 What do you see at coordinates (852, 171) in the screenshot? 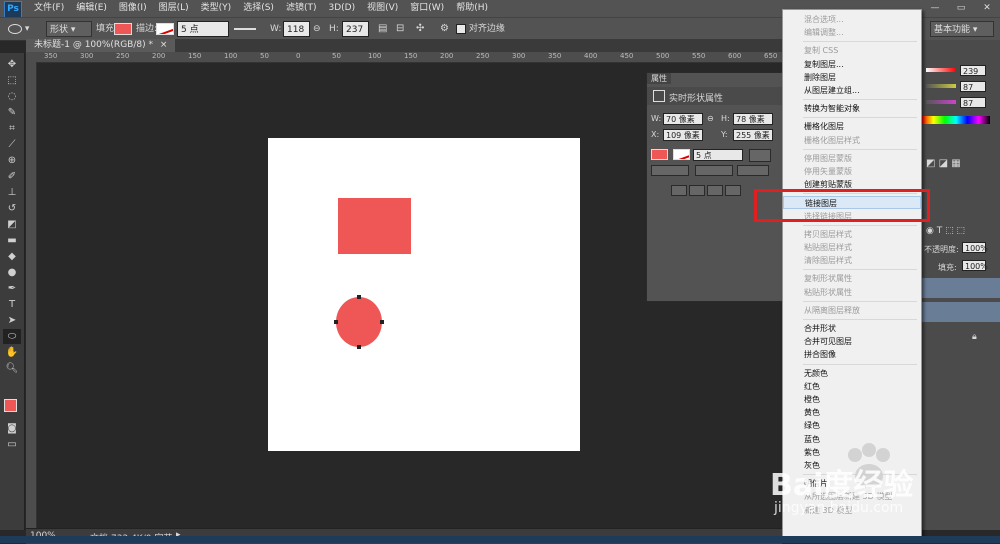
I see `context-menu-item: 停用矢量蒙版` at bounding box center [852, 171].